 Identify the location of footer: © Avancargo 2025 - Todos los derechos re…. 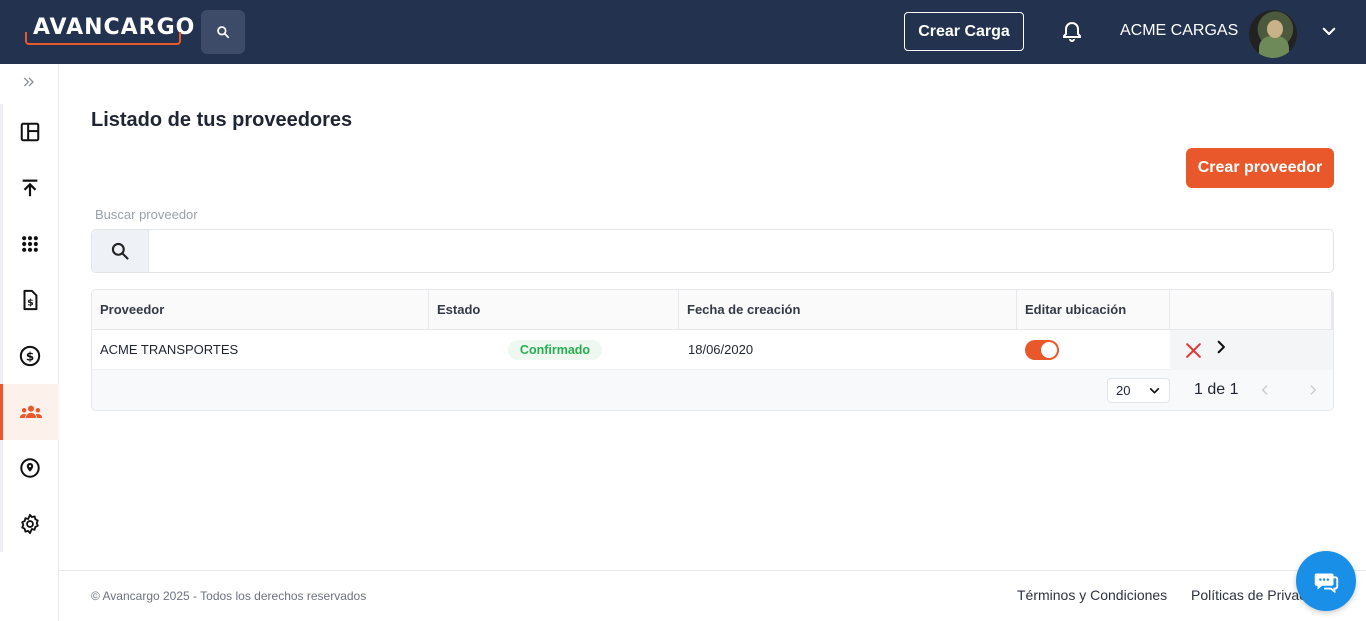
(712, 595).